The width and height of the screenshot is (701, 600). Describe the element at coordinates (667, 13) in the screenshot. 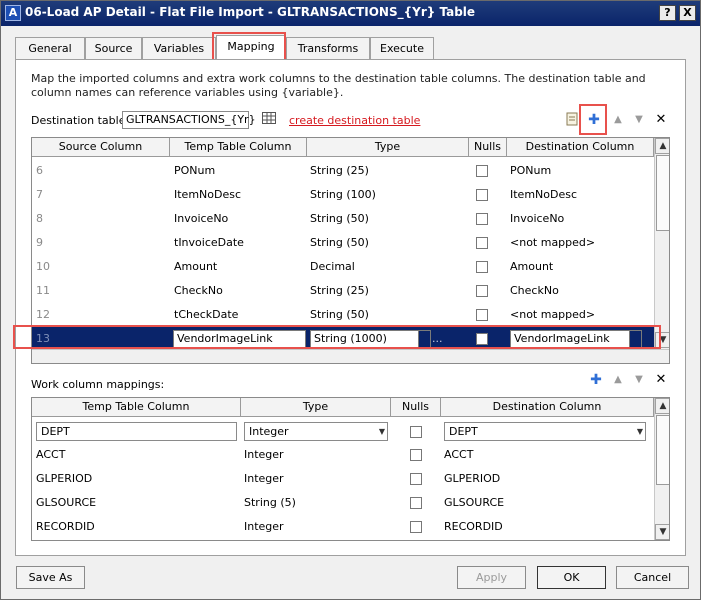

I see `help-button: ?` at that location.